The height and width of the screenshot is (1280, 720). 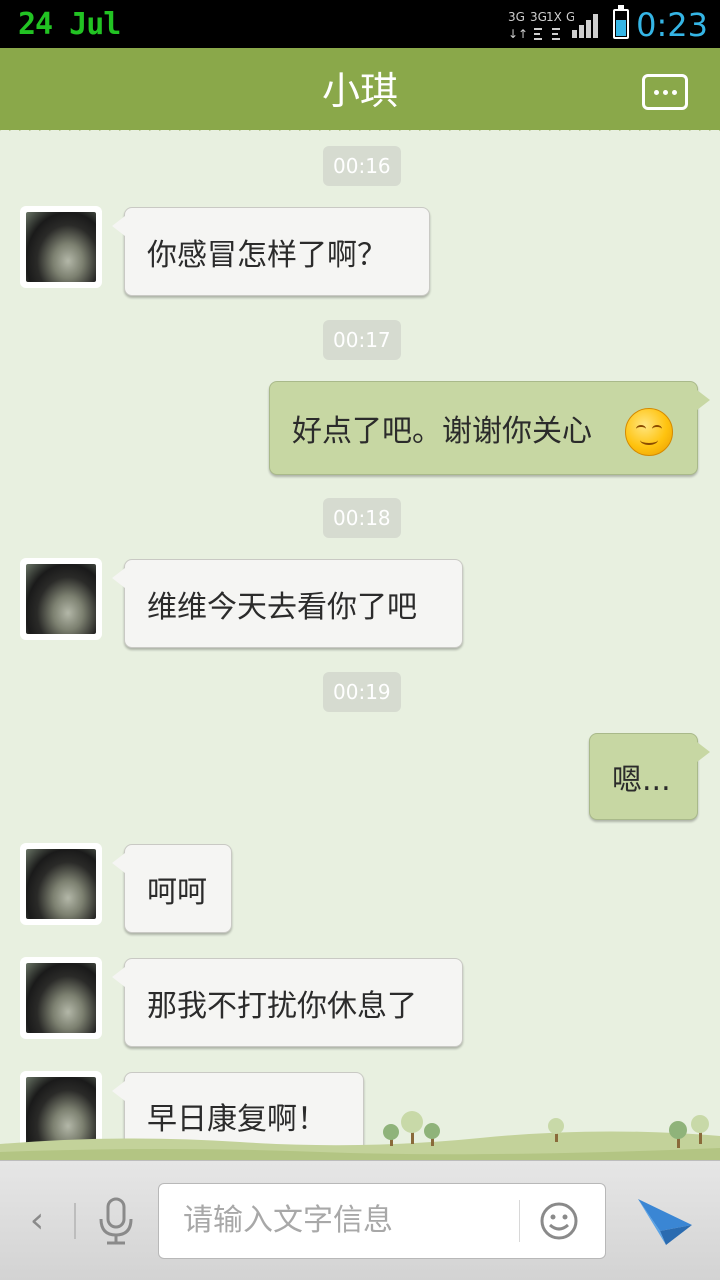 I want to click on message-text: 呵呵, so click(x=177, y=892).